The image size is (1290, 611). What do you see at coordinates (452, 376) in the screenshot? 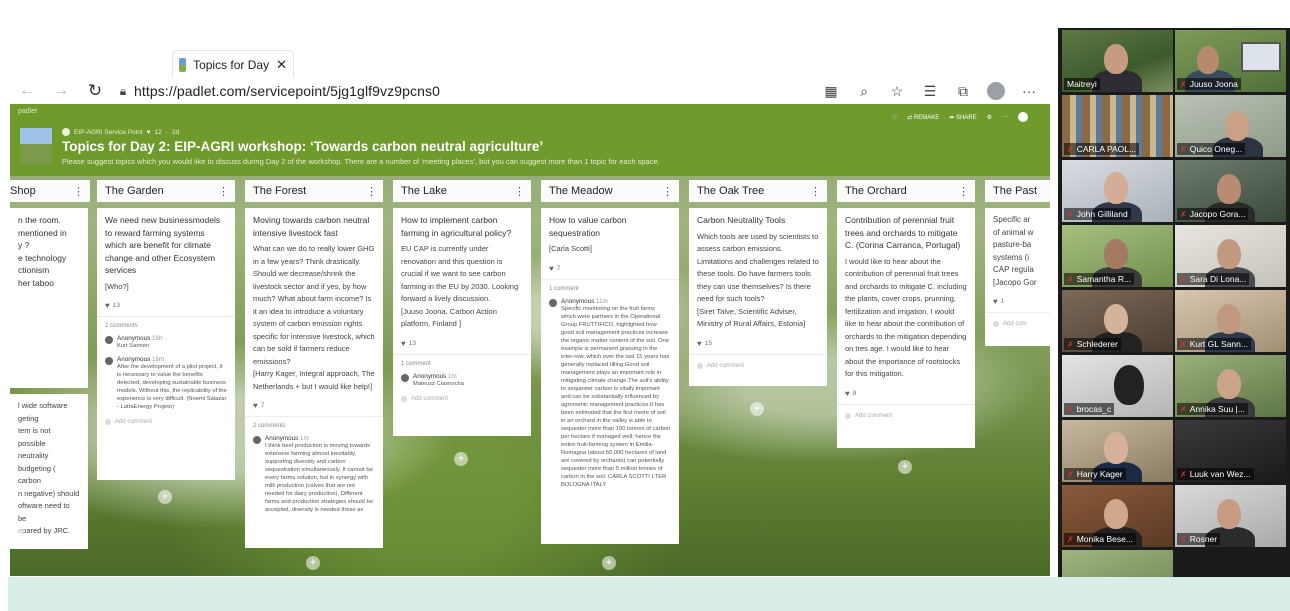
I see `comment-time: 1m` at bounding box center [452, 376].